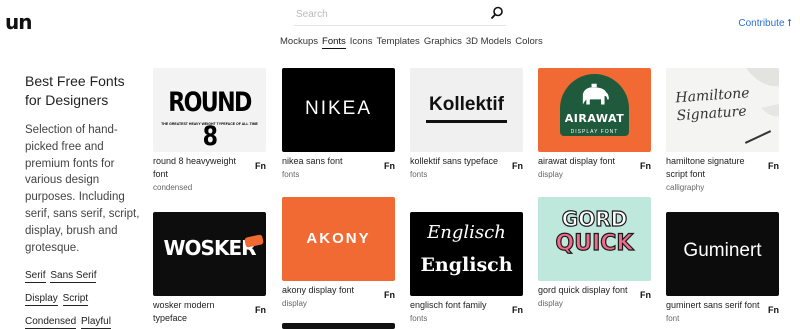 The width and height of the screenshot is (800, 329). What do you see at coordinates (673, 318) in the screenshot?
I see `font-category: font` at bounding box center [673, 318].